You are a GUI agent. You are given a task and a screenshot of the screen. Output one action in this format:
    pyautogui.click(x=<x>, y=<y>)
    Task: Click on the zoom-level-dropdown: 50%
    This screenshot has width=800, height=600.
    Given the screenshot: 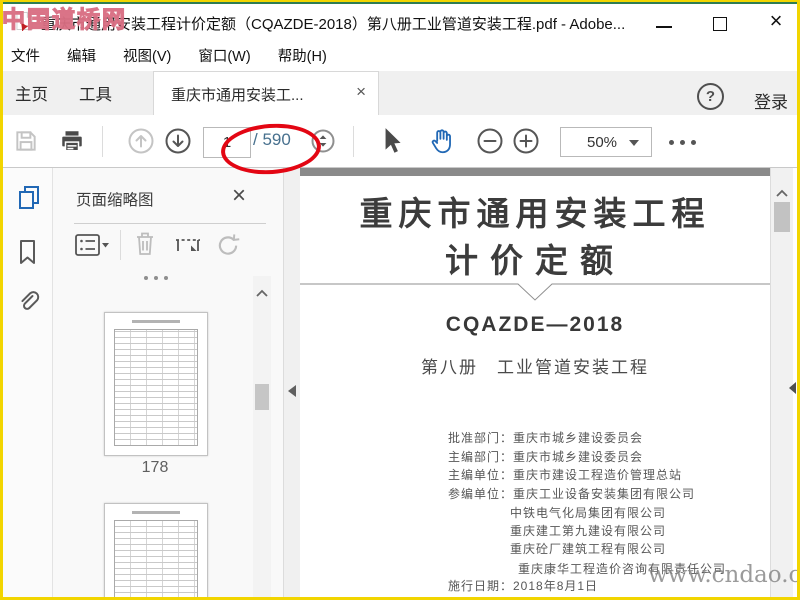 What is the action you would take?
    pyautogui.click(x=606, y=142)
    